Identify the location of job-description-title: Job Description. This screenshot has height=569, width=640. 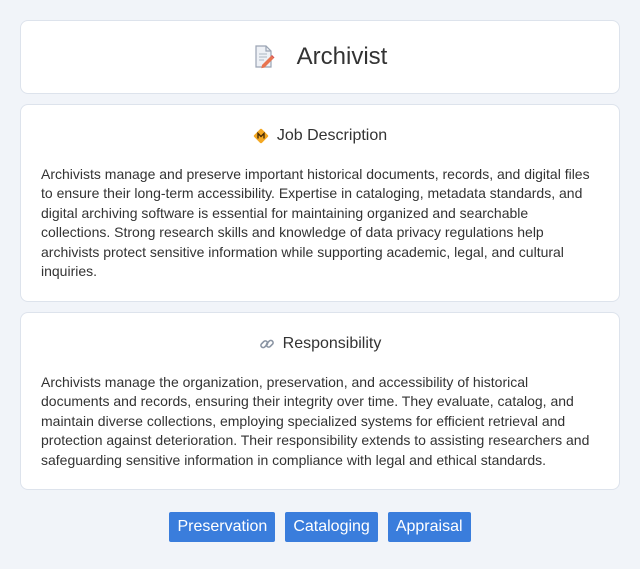
(332, 135).